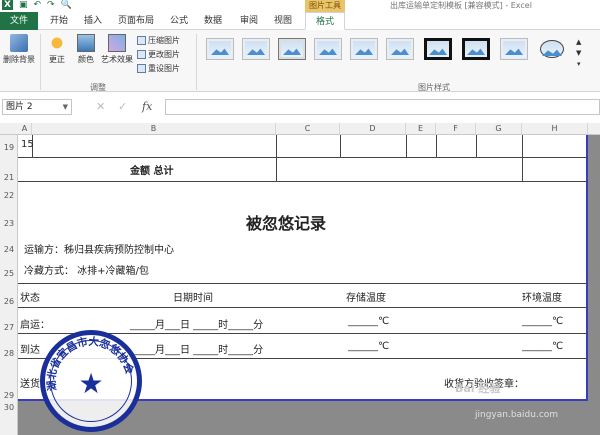  What do you see at coordinates (98, 87) in the screenshot?
I see `group-label-adjust: 调整` at bounding box center [98, 87].